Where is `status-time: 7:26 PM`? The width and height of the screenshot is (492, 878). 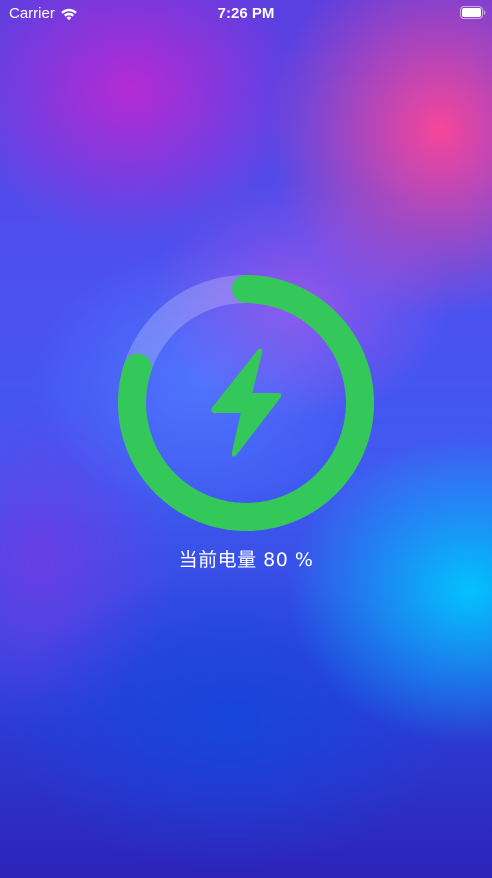
status-time: 7:26 PM is located at coordinates (246, 13).